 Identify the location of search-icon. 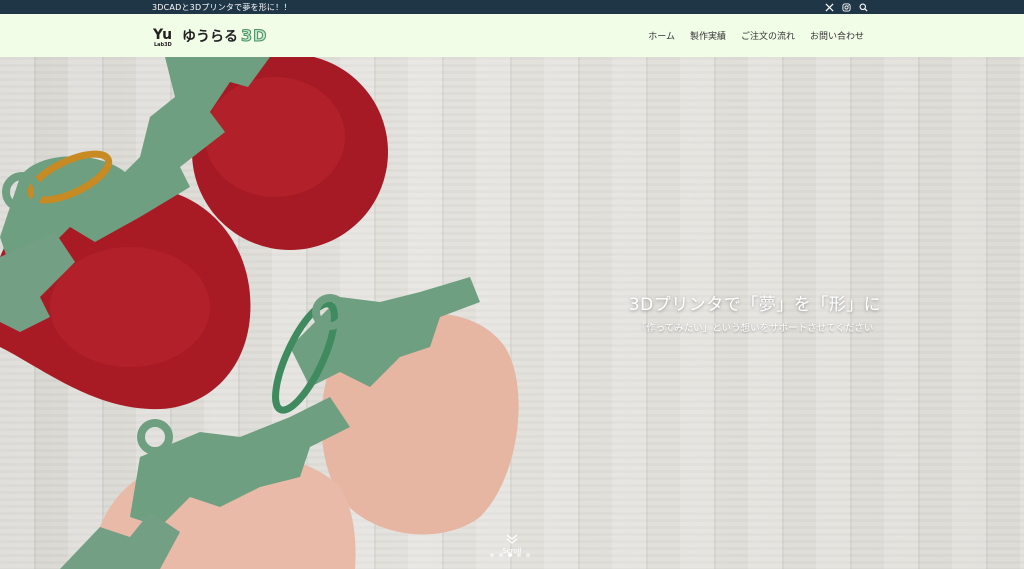
(863, 7).